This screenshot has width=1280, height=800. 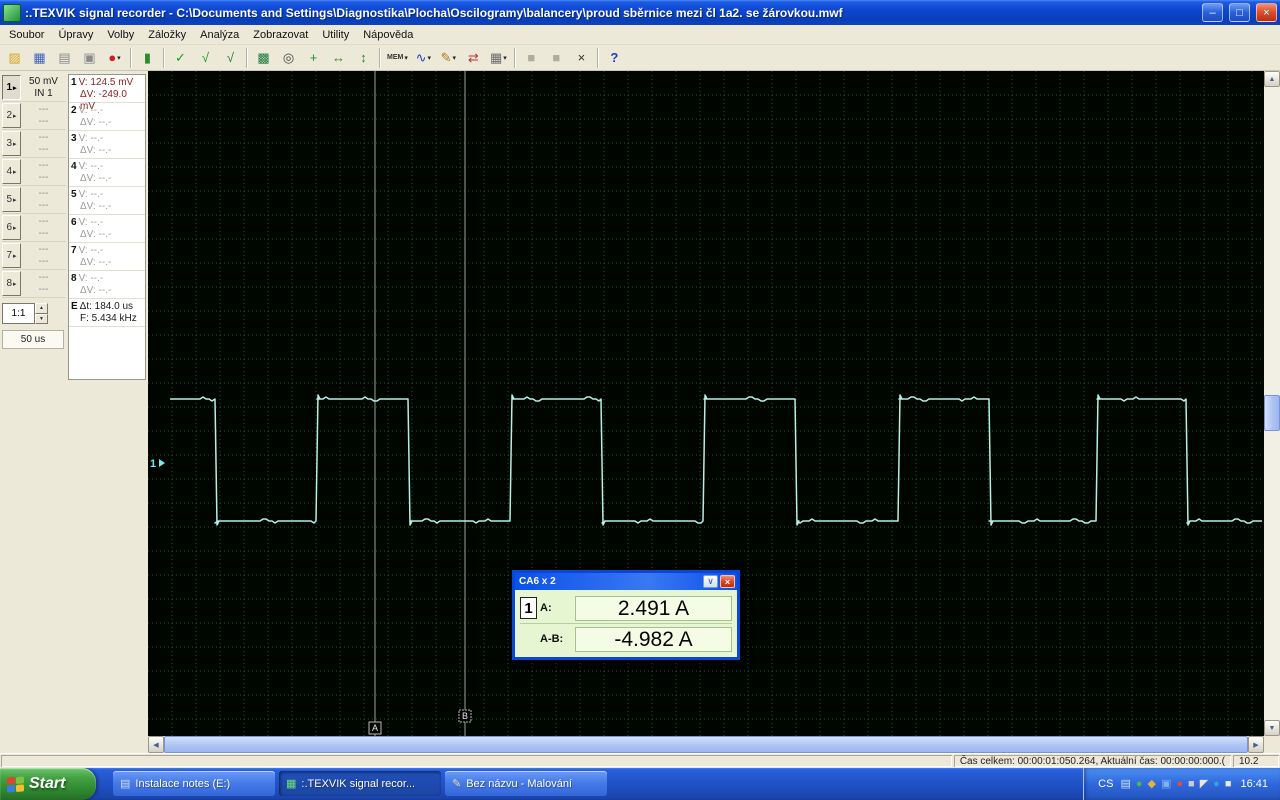 I want to click on channel-range: ---, so click(x=43, y=193).